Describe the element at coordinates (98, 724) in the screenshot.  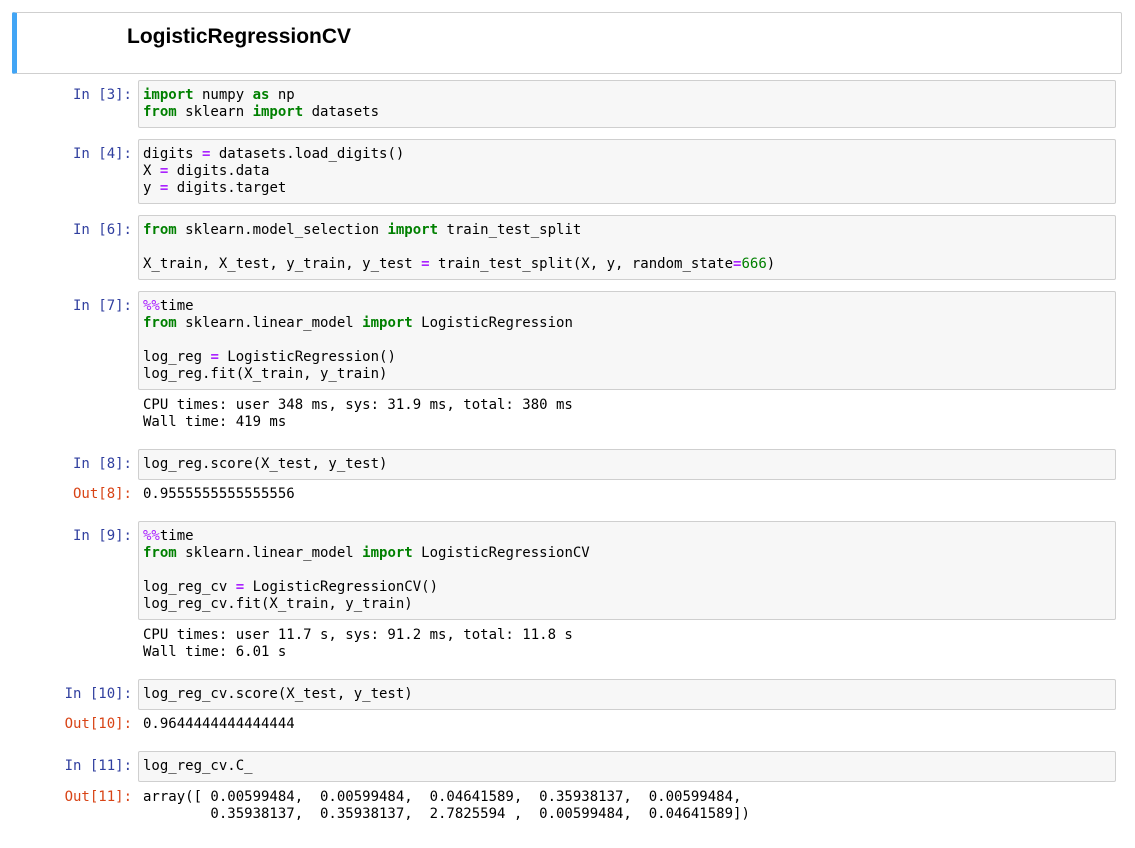
I see `output-prompt: Out[10]:` at that location.